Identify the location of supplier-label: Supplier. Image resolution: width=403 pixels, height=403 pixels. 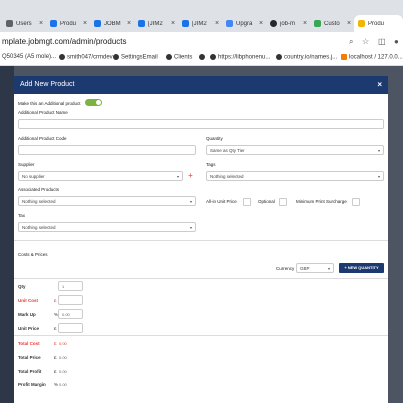
(26, 164).